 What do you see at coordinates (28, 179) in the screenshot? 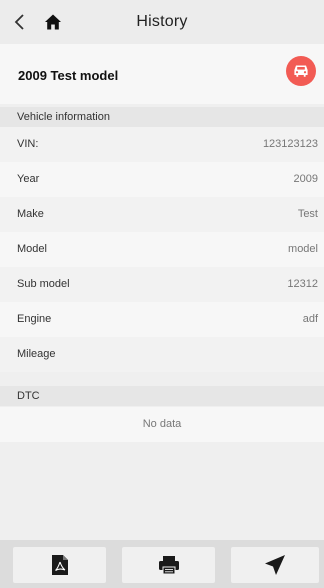
I see `year-label: Year` at bounding box center [28, 179].